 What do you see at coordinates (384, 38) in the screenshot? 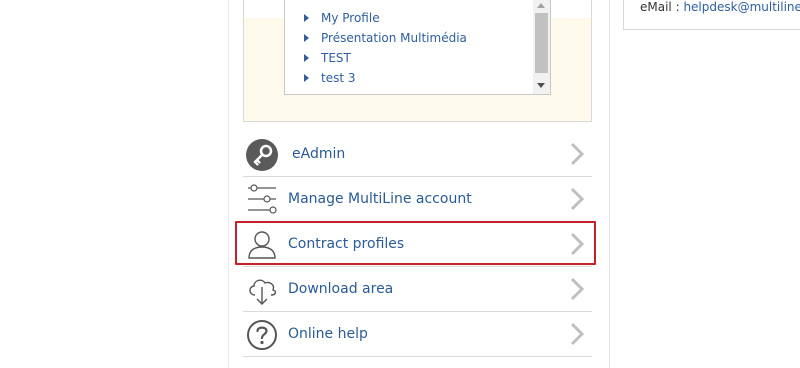
I see `profile-list-item: Présentation Multimédia` at bounding box center [384, 38].